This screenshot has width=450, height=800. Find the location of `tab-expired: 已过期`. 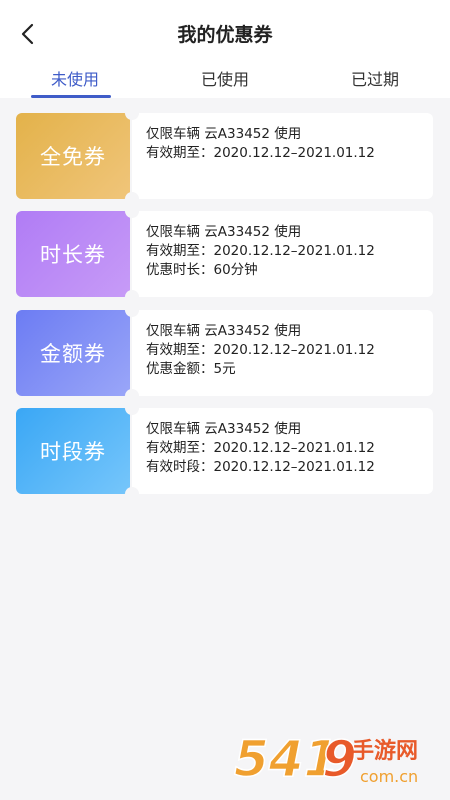

tab-expired: 已过期 is located at coordinates (375, 80).